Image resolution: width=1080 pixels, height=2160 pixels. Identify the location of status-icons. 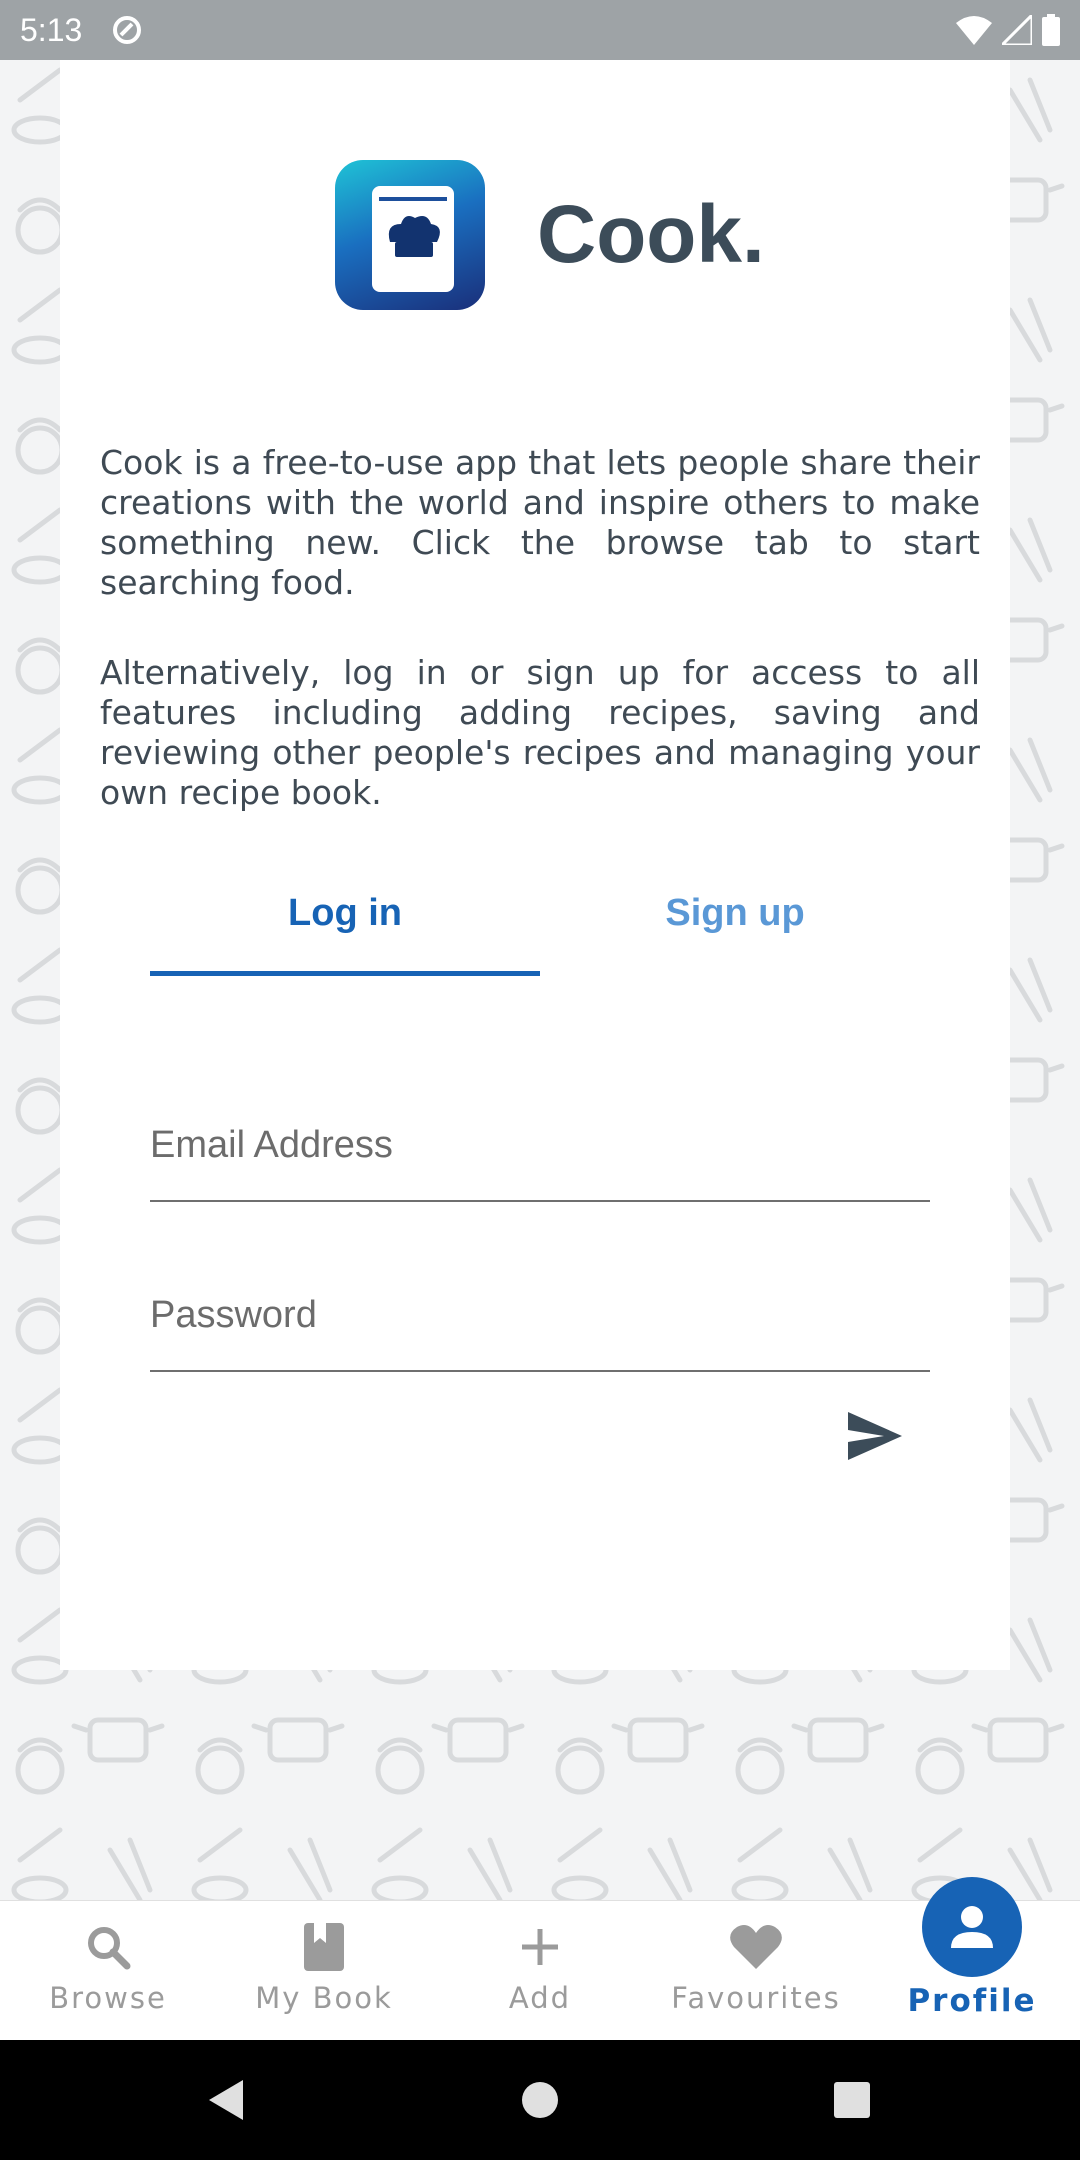
(1008, 30).